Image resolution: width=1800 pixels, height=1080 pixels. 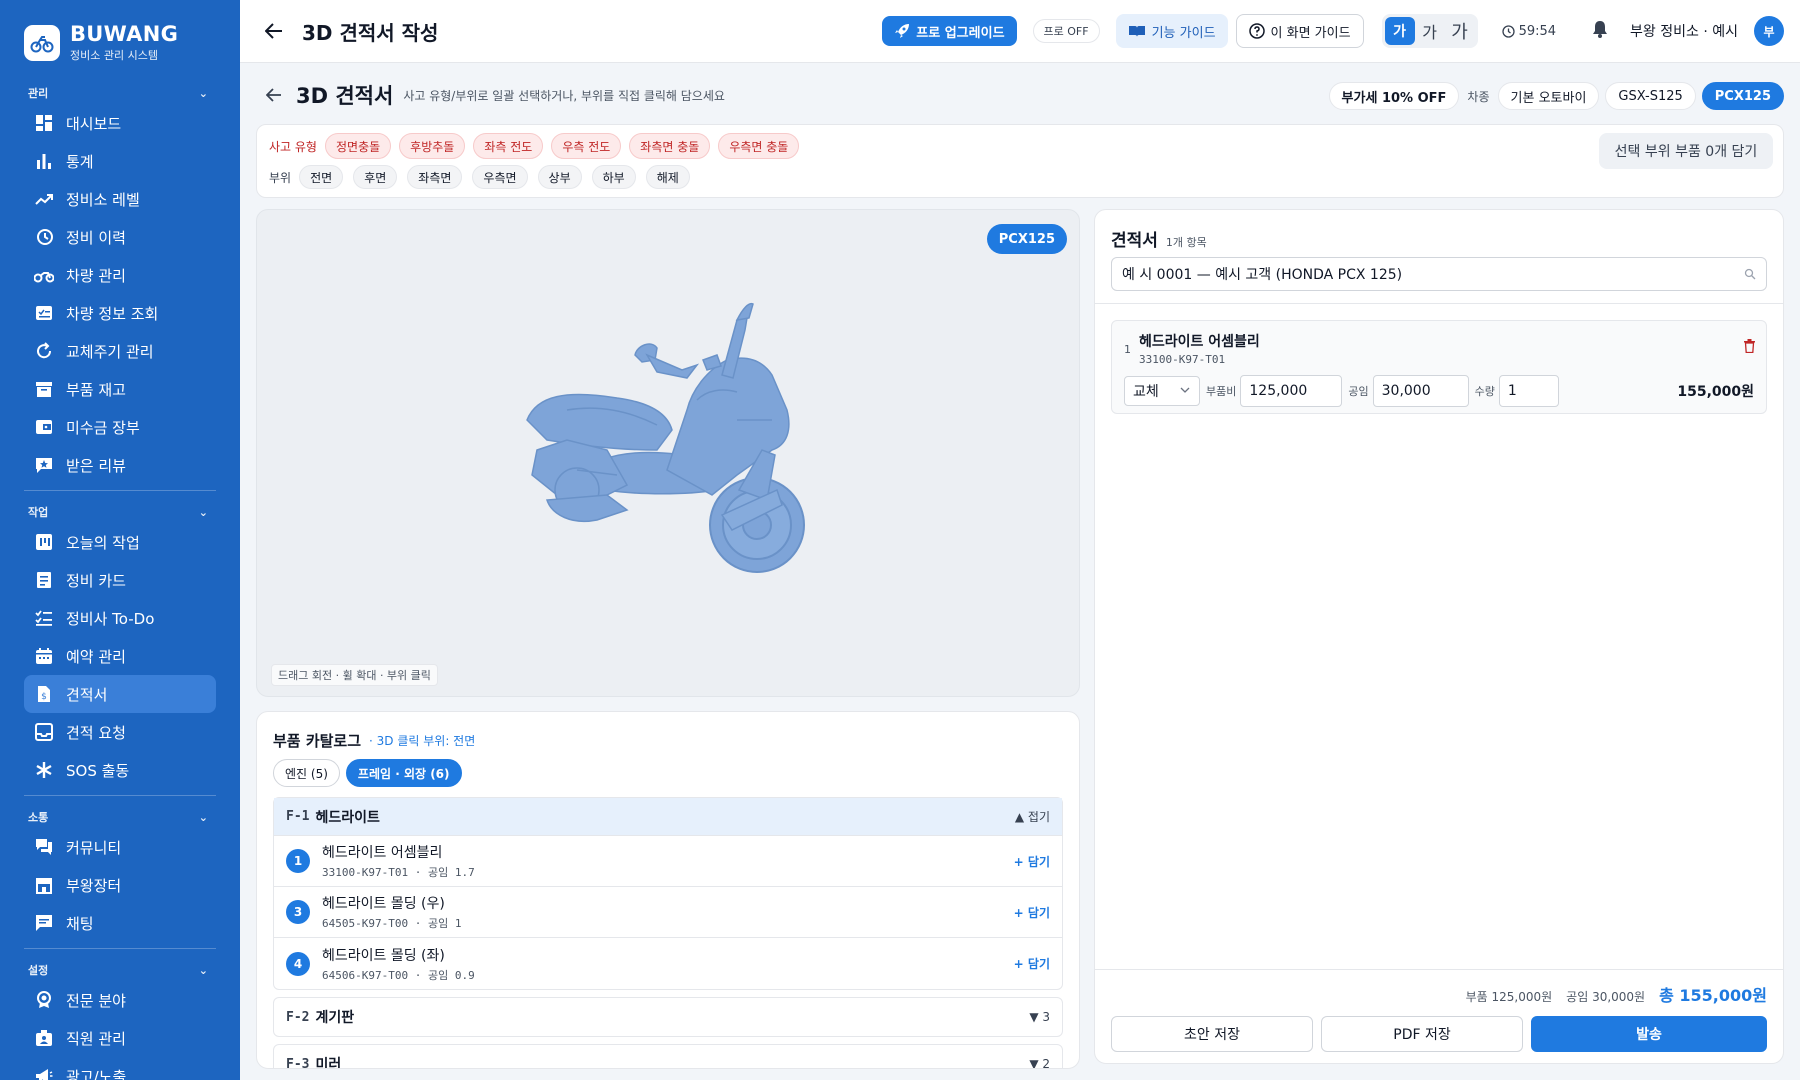 What do you see at coordinates (370, 32) in the screenshot?
I see `page-header-title: 3D 견적서 작성` at bounding box center [370, 32].